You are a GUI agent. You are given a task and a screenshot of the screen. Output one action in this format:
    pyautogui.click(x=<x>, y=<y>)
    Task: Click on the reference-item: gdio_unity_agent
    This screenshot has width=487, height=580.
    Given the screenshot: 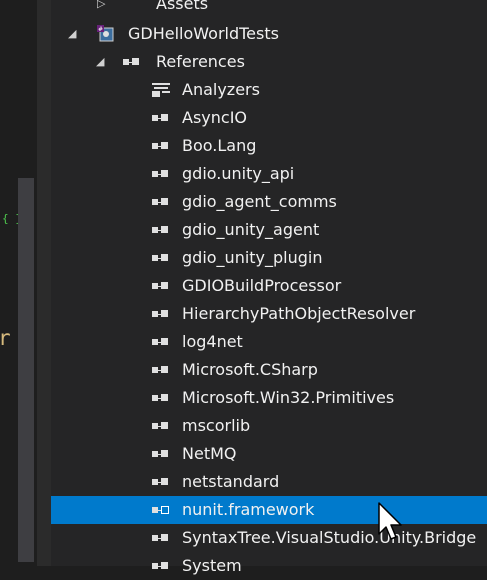 What is the action you would take?
    pyautogui.click(x=269, y=230)
    